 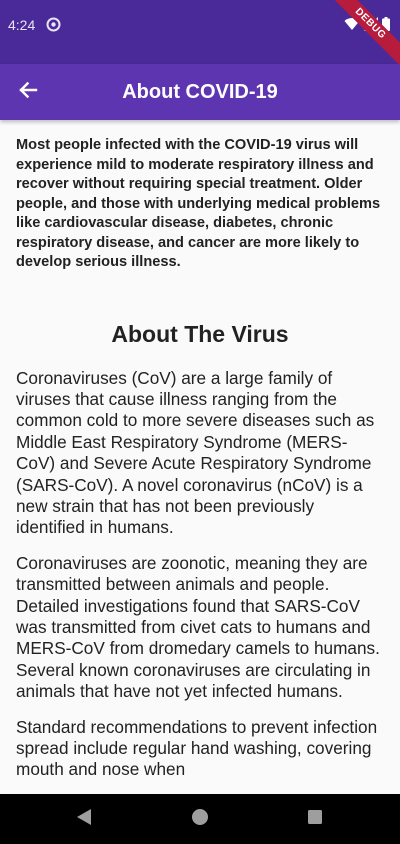 What do you see at coordinates (200, 36) in the screenshot?
I see `status-bar: 4:24 DEBUG` at bounding box center [200, 36].